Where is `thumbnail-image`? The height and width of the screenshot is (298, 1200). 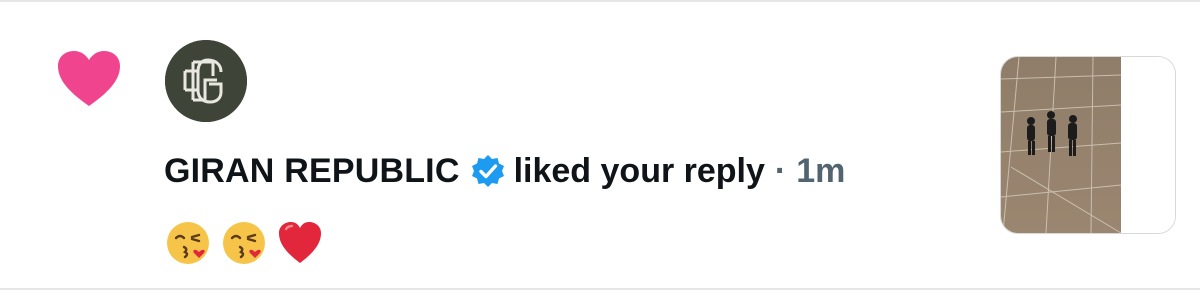
thumbnail-image is located at coordinates (1088, 145).